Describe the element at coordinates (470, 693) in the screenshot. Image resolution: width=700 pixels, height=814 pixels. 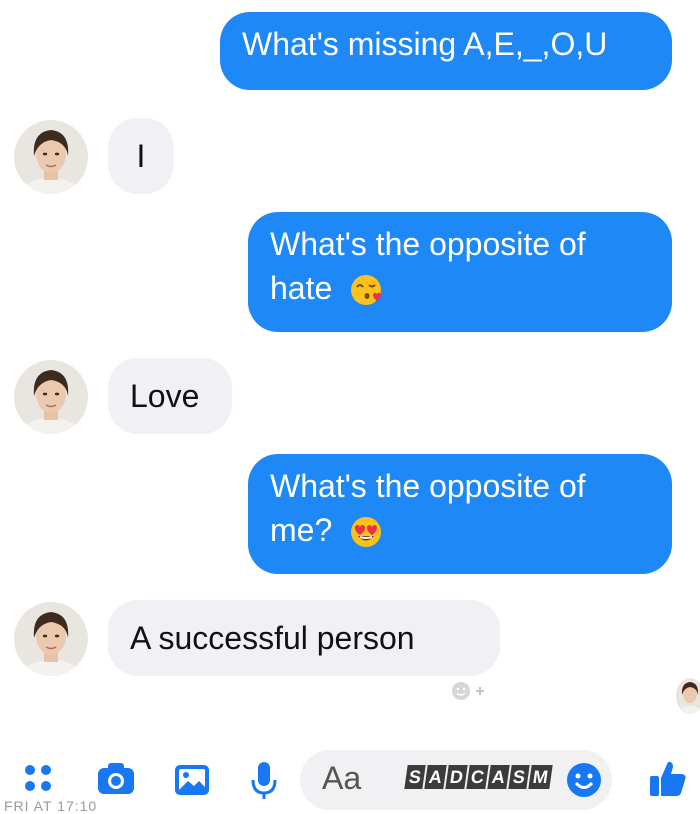
I see `add-reaction-icon` at that location.